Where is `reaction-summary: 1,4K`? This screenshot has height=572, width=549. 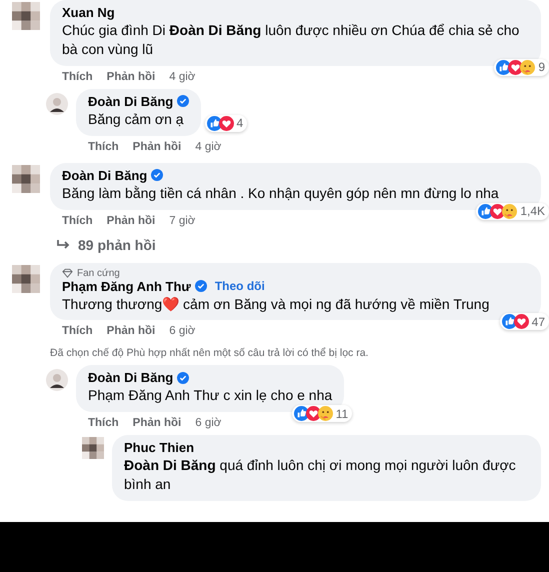 reaction-summary: 1,4K is located at coordinates (512, 211).